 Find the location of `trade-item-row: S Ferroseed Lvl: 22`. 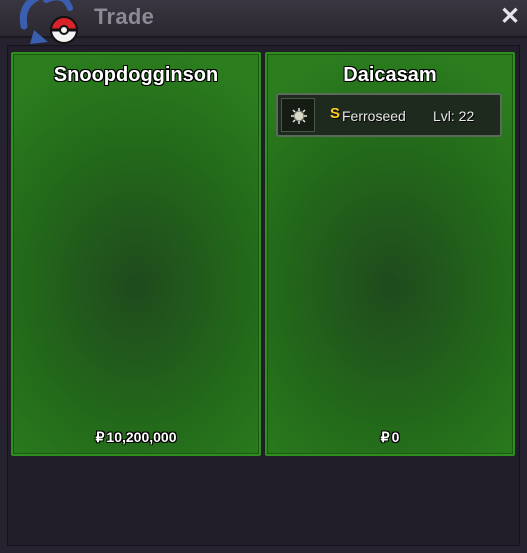

trade-item-row: S Ferroseed Lvl: 22 is located at coordinates (389, 115).